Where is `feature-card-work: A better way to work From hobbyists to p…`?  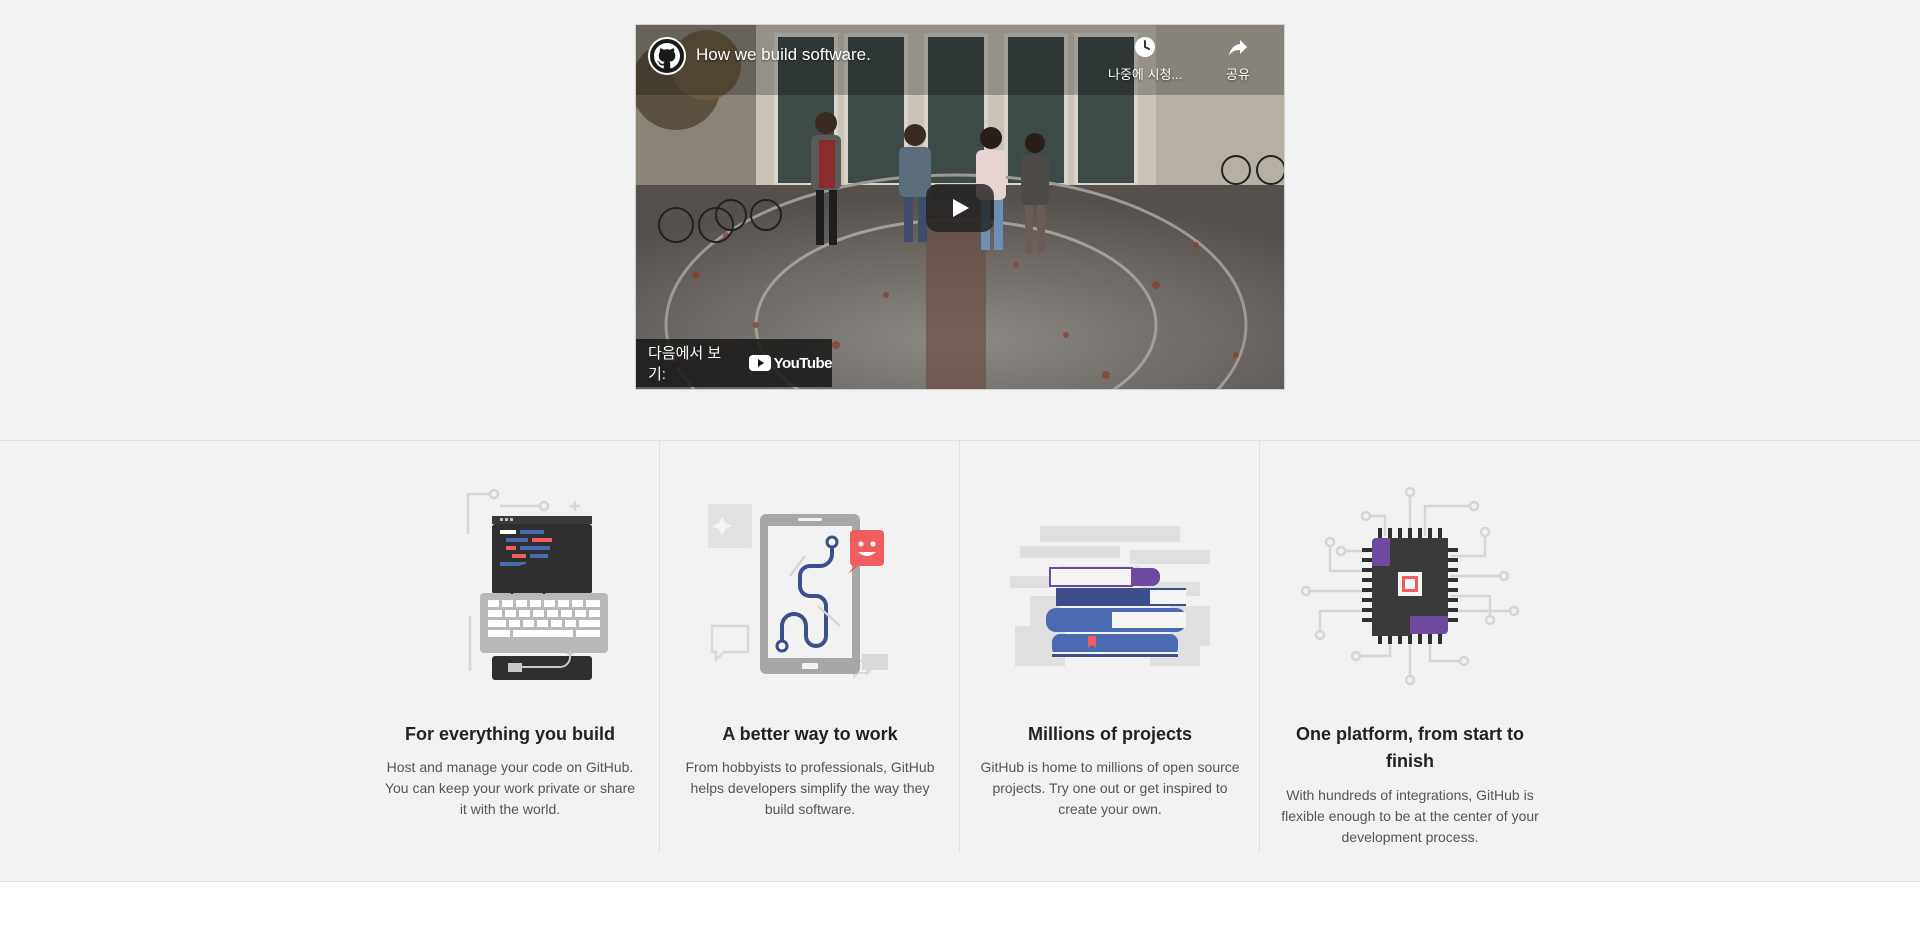 feature-card-work: A better way to work From hobbyists to p… is located at coordinates (810, 648).